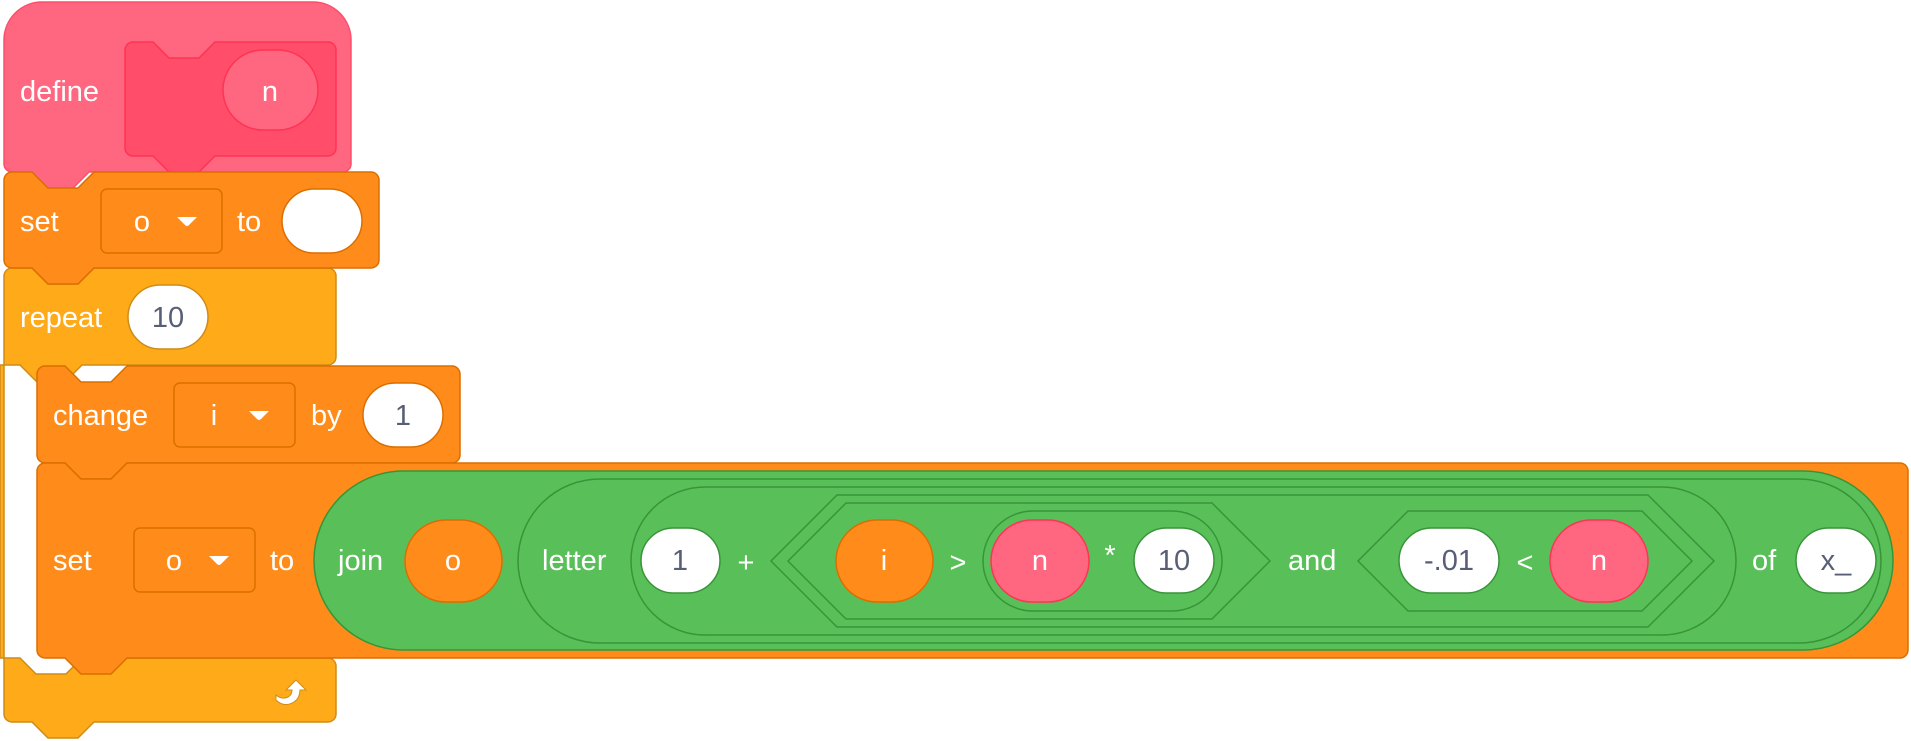  I want to click on change-value-input: 1, so click(403, 415).